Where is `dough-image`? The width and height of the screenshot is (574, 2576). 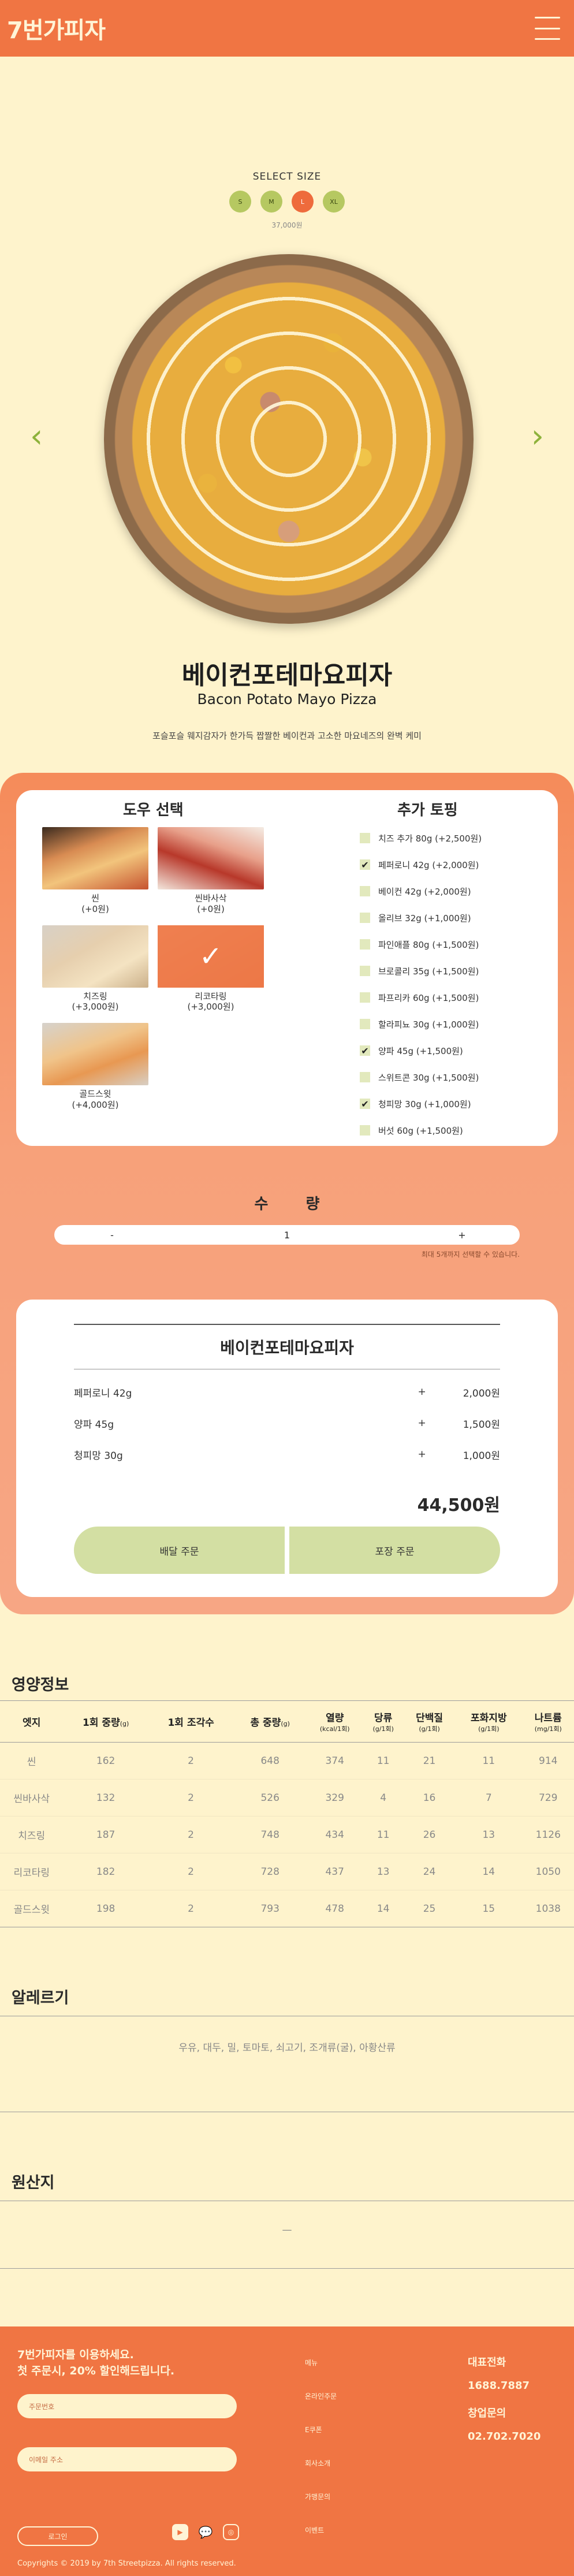 dough-image is located at coordinates (211, 858).